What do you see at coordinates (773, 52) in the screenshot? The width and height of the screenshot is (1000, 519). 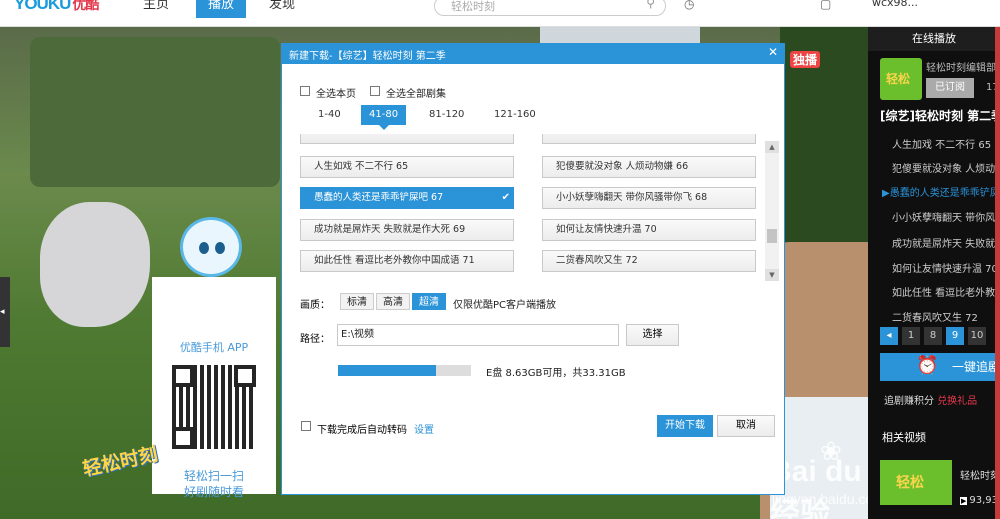 I see `close-icon: ✕` at bounding box center [773, 52].